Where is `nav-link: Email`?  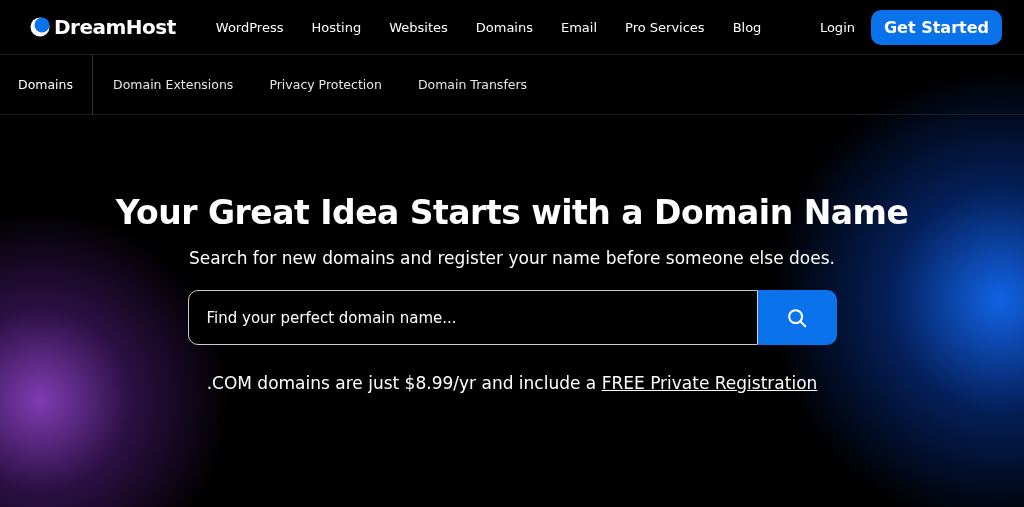
nav-link: Email is located at coordinates (579, 27).